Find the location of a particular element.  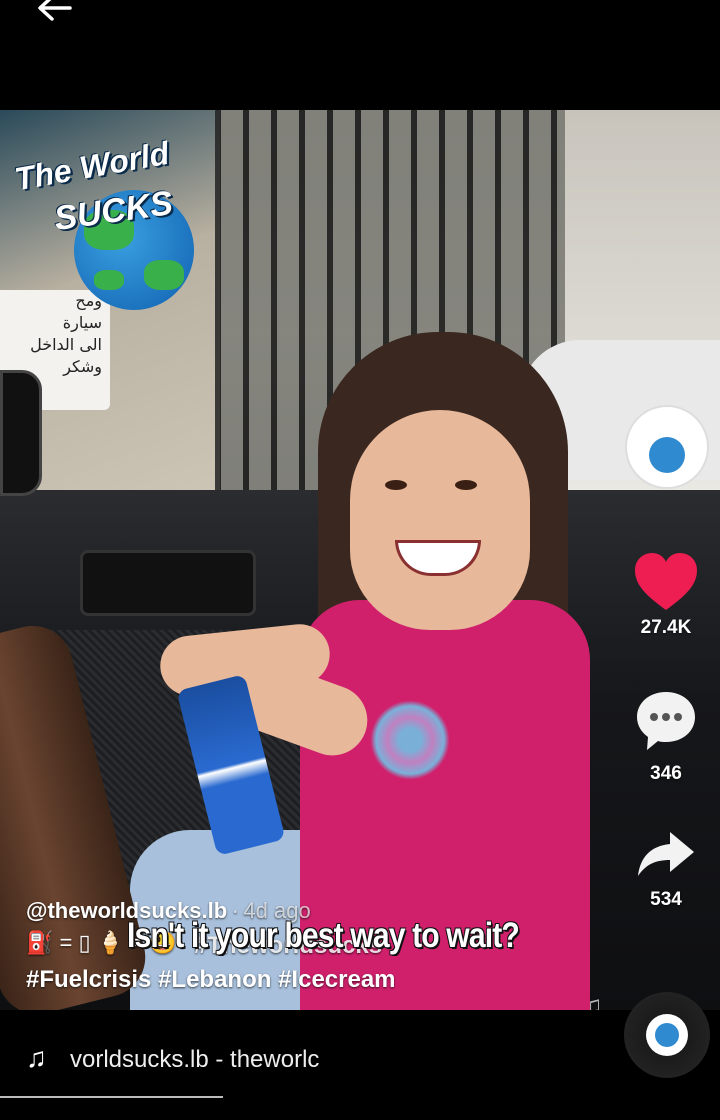

the-world-sucks-logo: The World SUCKS is located at coordinates (113, 220).